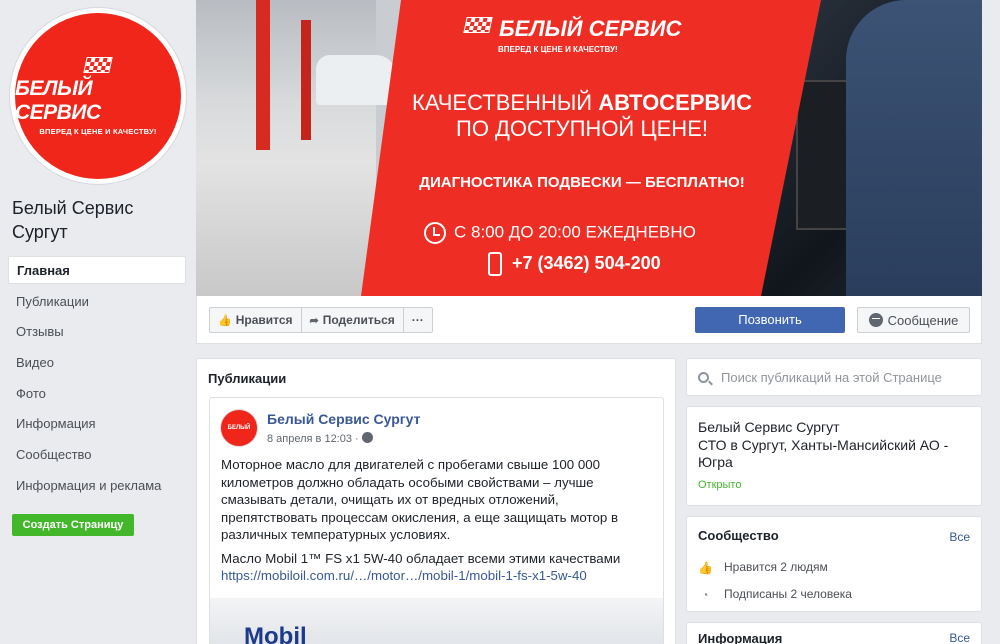 The width and height of the screenshot is (1000, 644). Describe the element at coordinates (97, 363) in the screenshot. I see `nav-item-videos: Видео` at that location.